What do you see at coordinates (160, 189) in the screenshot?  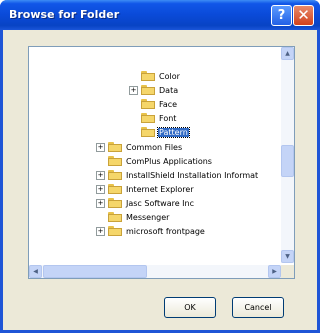 I see `tree-item-label: Internet Explorer` at bounding box center [160, 189].